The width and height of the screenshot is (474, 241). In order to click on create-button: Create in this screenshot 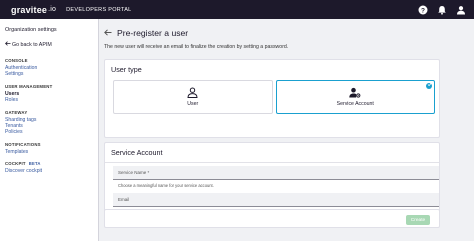, I will do `click(418, 220)`.